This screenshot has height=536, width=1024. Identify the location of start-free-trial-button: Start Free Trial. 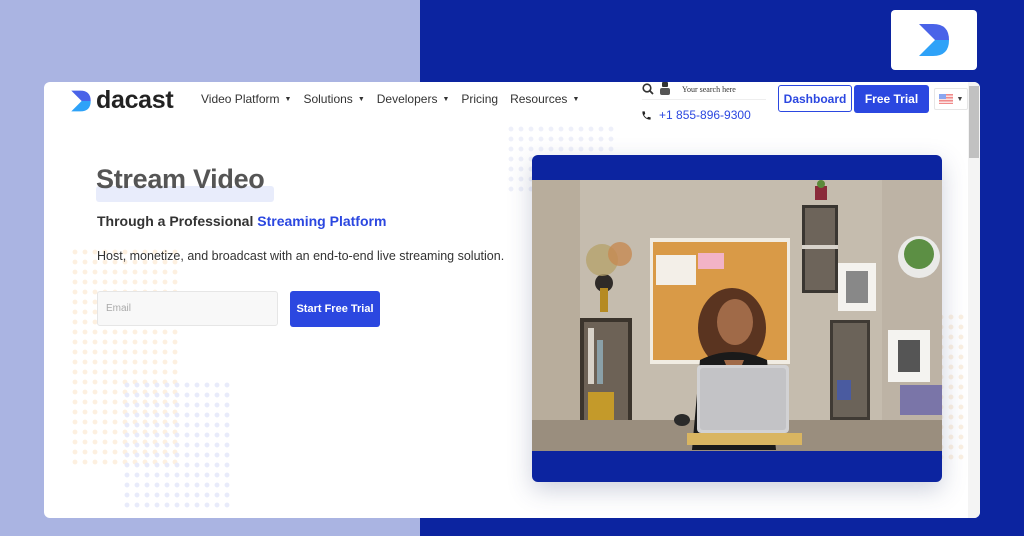
(335, 309).